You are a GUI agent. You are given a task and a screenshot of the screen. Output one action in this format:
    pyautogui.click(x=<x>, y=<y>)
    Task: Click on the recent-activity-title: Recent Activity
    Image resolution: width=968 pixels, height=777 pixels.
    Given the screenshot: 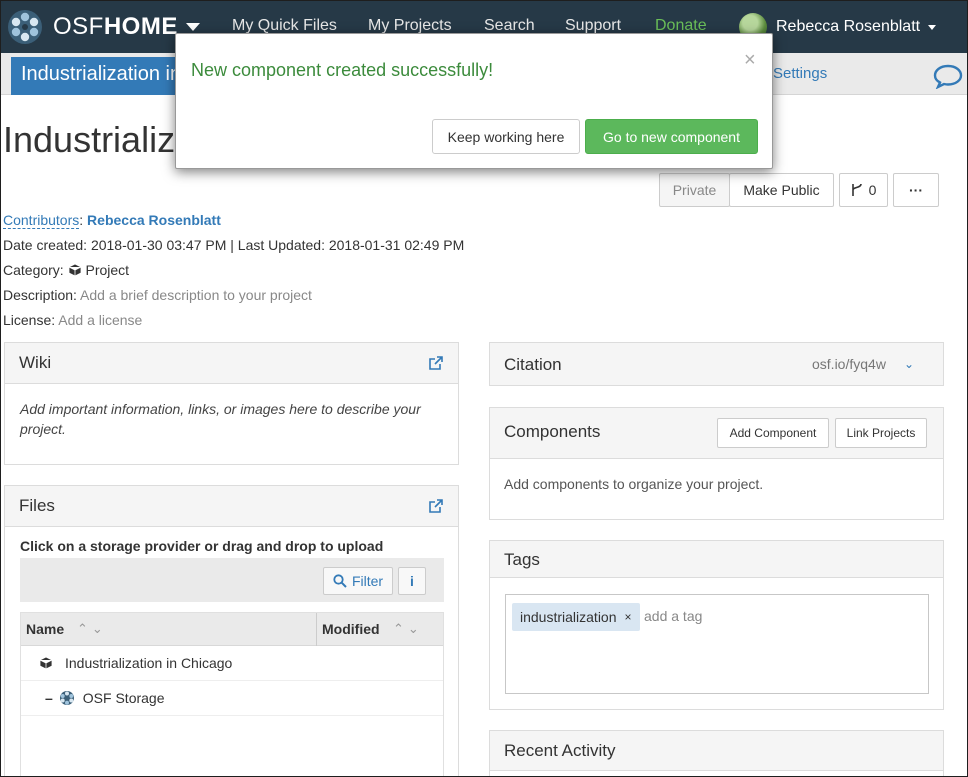 What is the action you would take?
    pyautogui.click(x=560, y=750)
    